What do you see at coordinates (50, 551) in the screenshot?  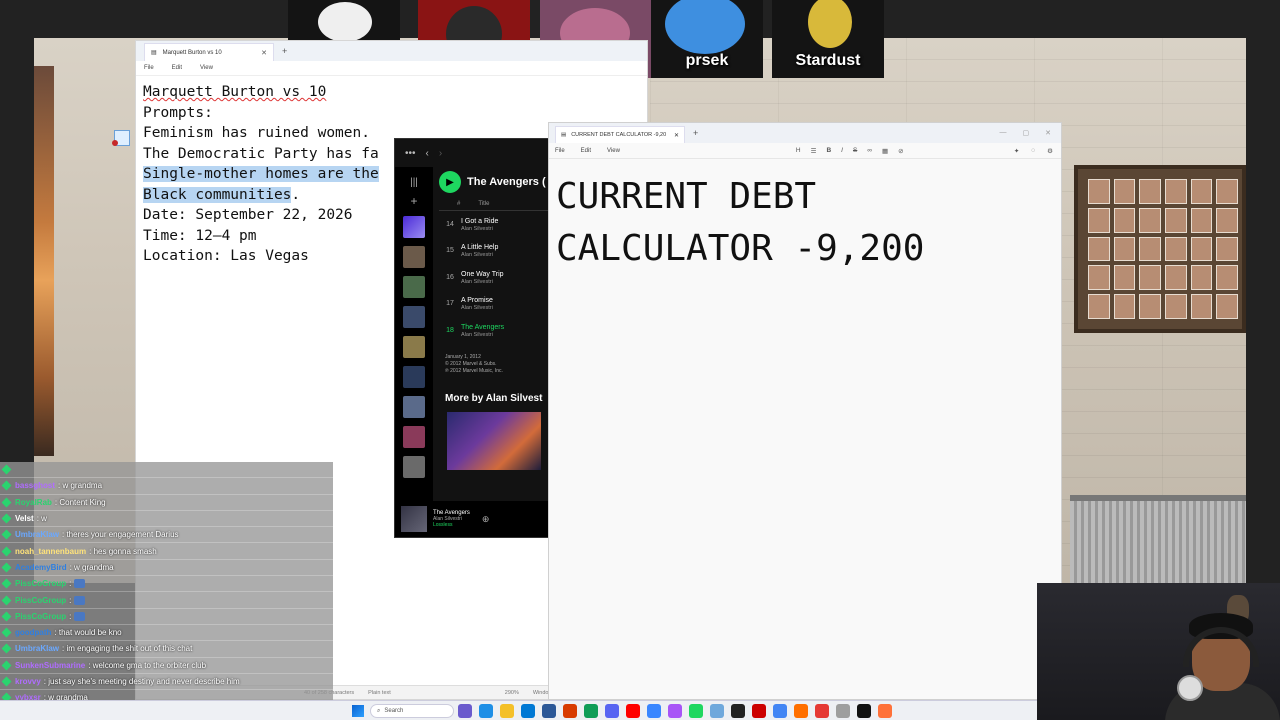 I see `chat-username: noah_tannenbaum` at bounding box center [50, 551].